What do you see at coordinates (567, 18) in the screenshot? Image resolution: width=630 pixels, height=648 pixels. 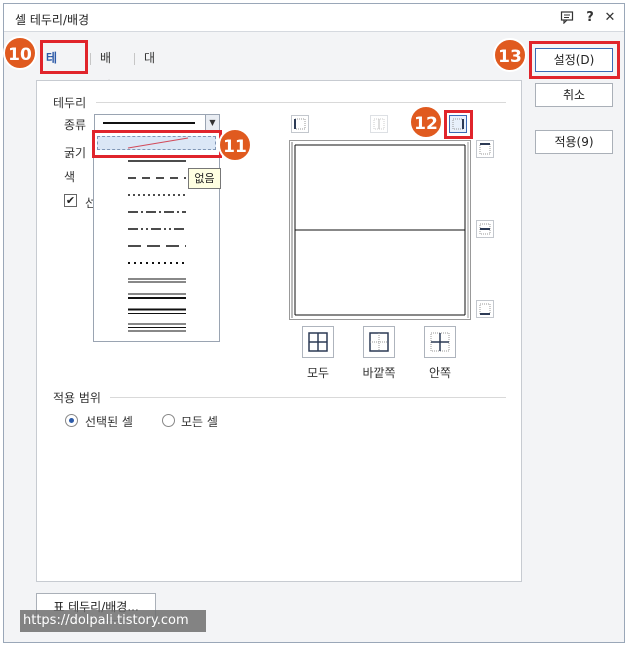 I see `comment-icon` at bounding box center [567, 18].